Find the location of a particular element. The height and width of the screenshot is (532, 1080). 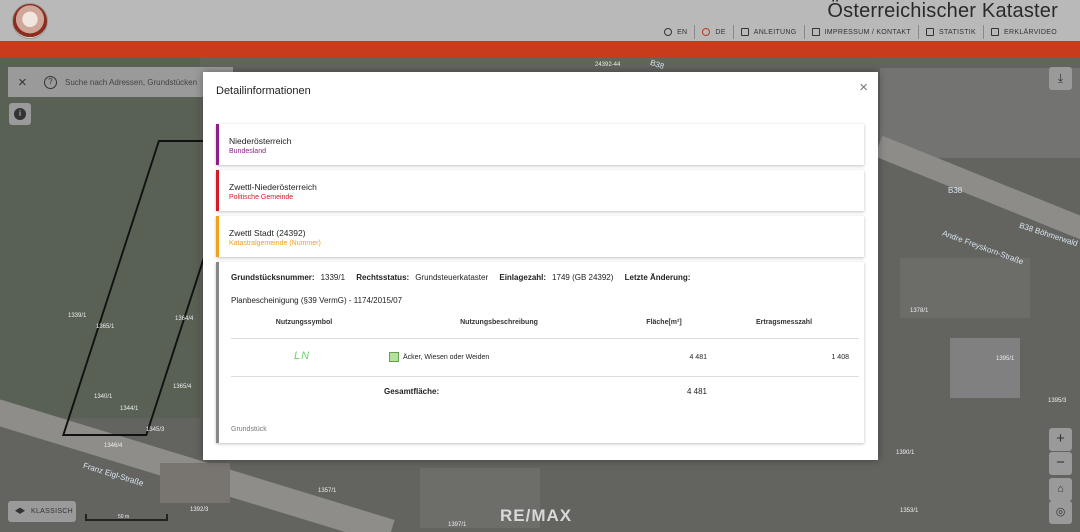

crosshair-icon: ◎ is located at coordinates (1060, 512).